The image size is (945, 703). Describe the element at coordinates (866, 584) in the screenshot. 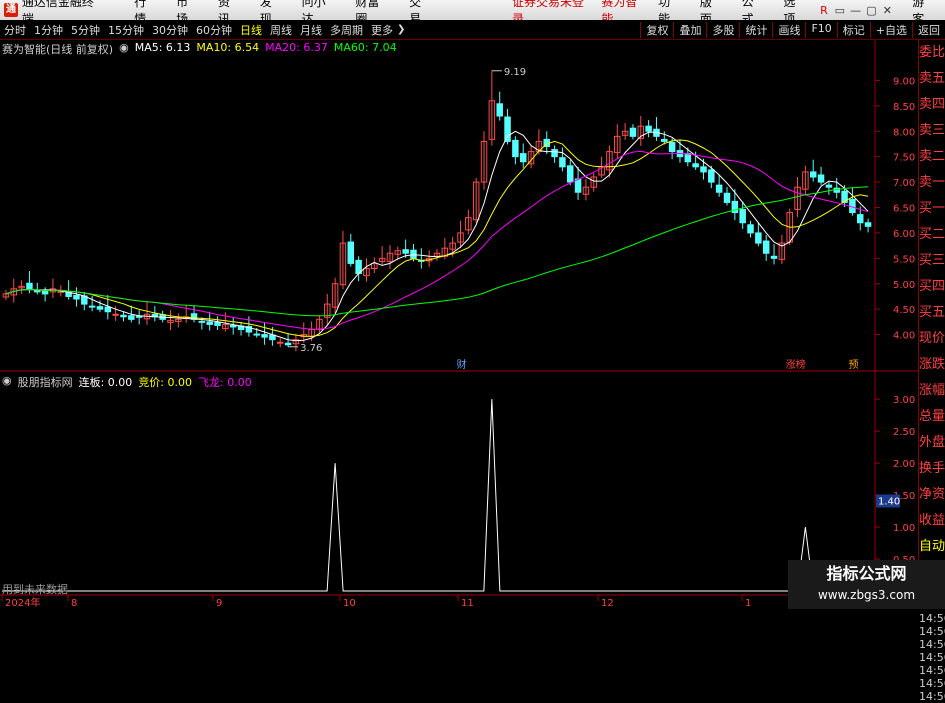

I see `site-watermark: 指标公式网 www.zbgs3.com` at that location.